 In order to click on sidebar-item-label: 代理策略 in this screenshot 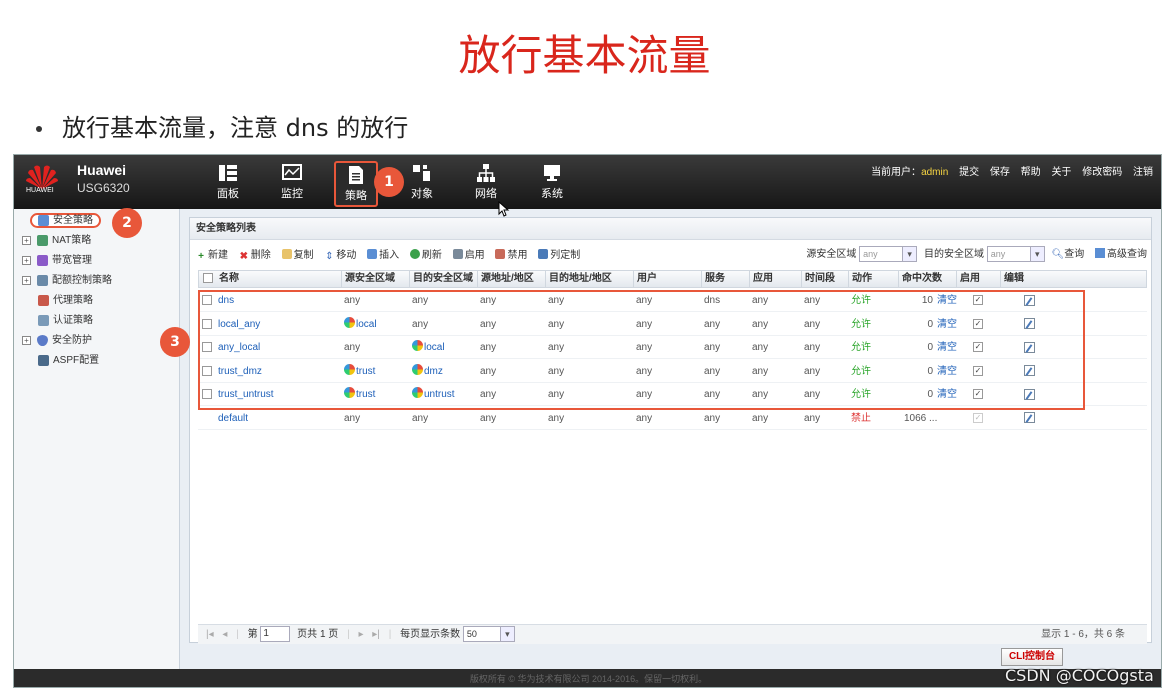, I will do `click(73, 300)`.